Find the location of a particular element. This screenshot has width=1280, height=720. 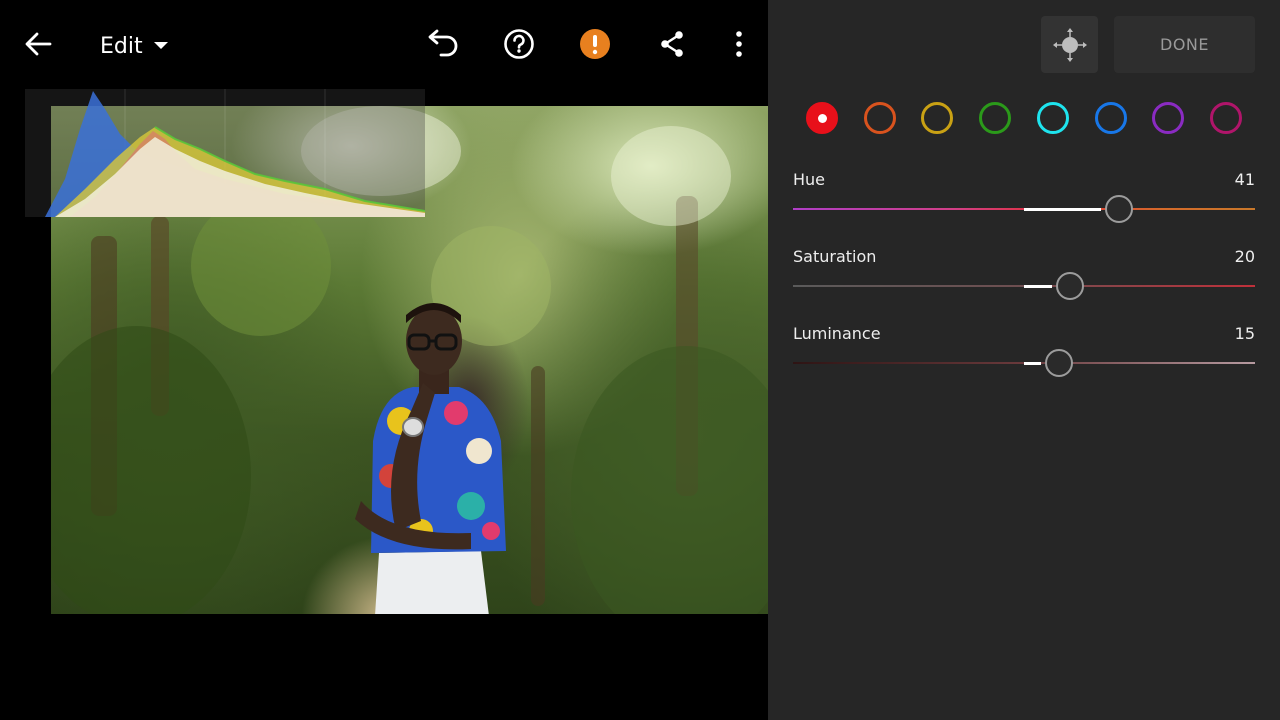

help-button is located at coordinates (519, 44).